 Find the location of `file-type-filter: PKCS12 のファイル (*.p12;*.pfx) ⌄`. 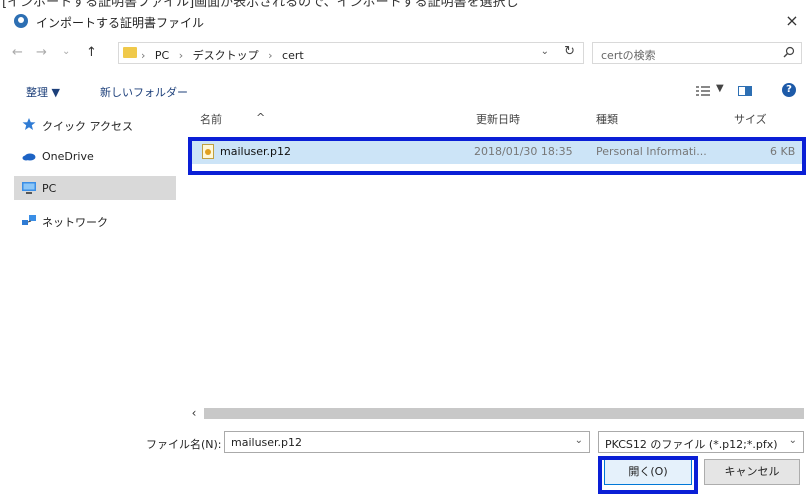

file-type-filter: PKCS12 のファイル (*.p12;*.pfx) ⌄ is located at coordinates (701, 442).